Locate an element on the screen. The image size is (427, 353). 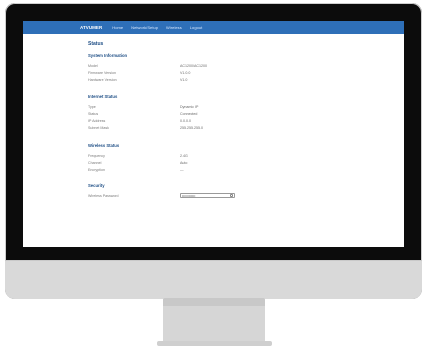
detail-label: Wireless Password is located at coordinates (103, 195).